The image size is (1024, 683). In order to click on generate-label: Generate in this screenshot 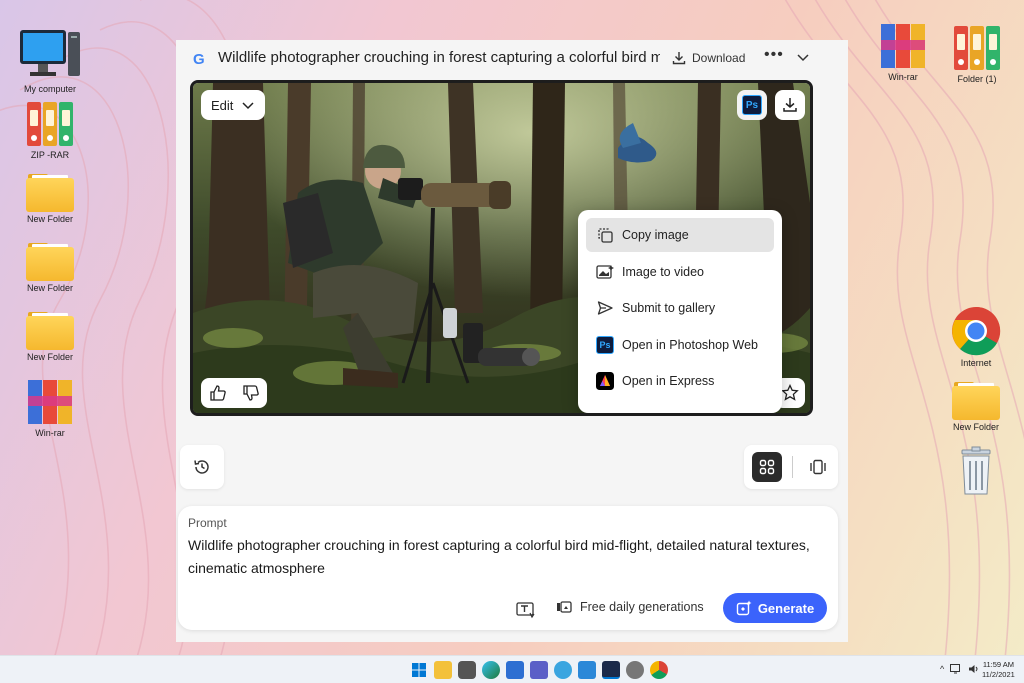, I will do `click(786, 608)`.